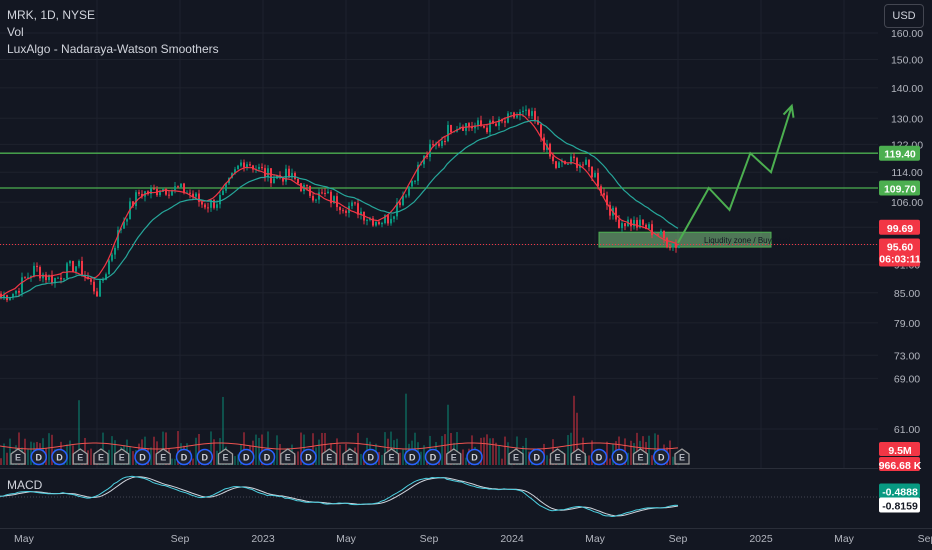 Image resolution: width=932 pixels, height=550 pixels. What do you see at coordinates (678, 539) in the screenshot?
I see `time-tick-label: Sep` at bounding box center [678, 539].